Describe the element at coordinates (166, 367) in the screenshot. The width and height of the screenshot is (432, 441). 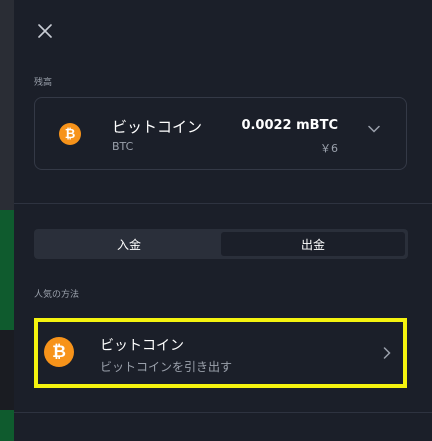
I see `method-subtitle: ビットコインを引き出す` at that location.